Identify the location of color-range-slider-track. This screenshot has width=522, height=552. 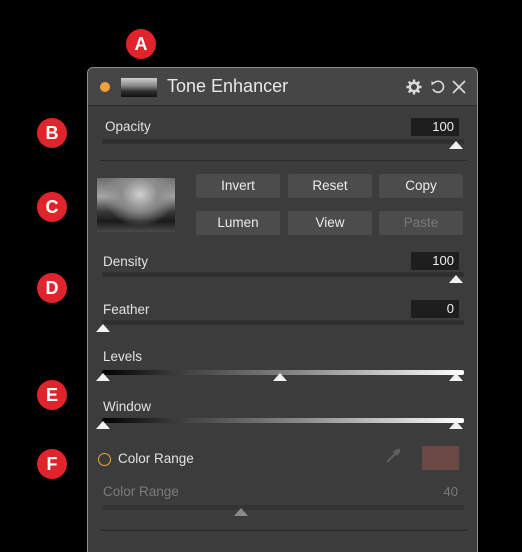
(283, 507).